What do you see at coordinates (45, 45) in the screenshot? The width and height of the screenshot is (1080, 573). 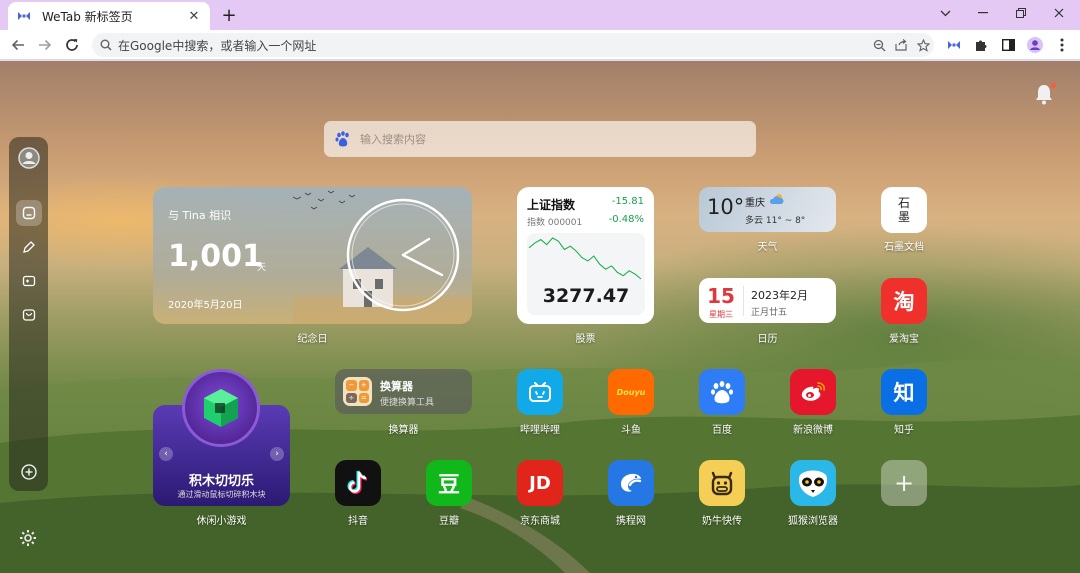 I see `forward-arrow-icon` at bounding box center [45, 45].